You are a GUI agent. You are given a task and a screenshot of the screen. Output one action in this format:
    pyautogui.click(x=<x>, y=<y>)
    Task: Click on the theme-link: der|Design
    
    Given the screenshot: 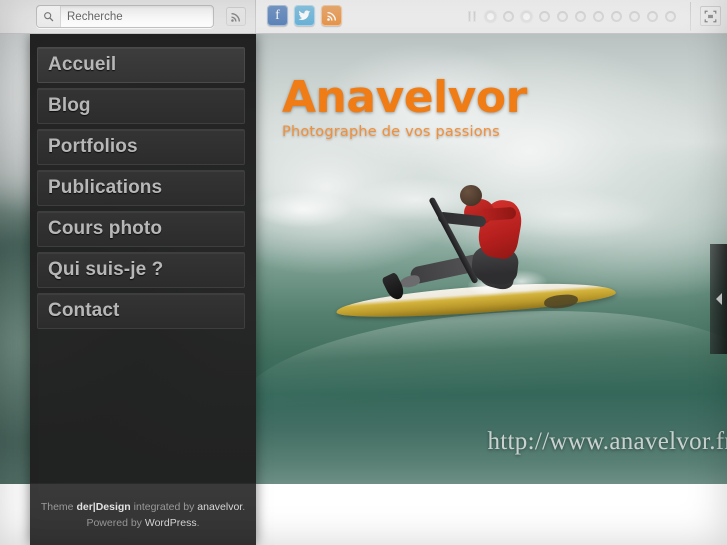 What is the action you would take?
    pyautogui.click(x=103, y=507)
    